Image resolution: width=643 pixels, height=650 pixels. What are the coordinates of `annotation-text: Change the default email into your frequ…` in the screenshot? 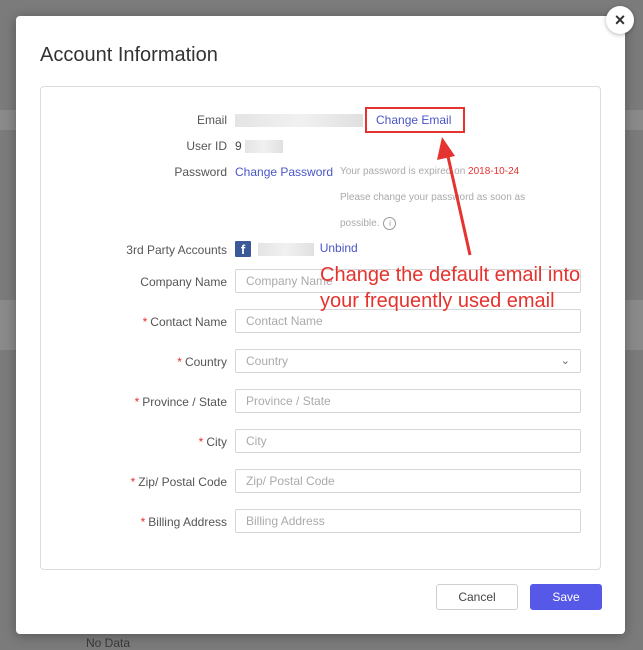 It's located at (480, 288).